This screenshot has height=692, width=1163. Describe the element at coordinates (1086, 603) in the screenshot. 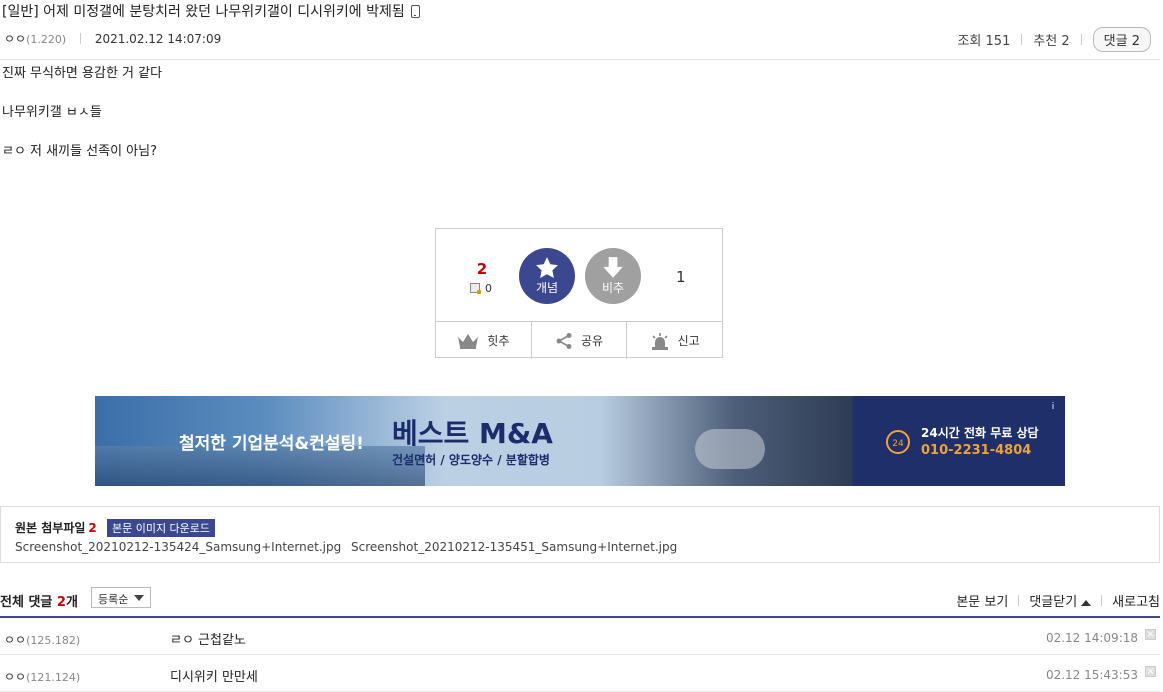

I see `caret-up-icon` at that location.